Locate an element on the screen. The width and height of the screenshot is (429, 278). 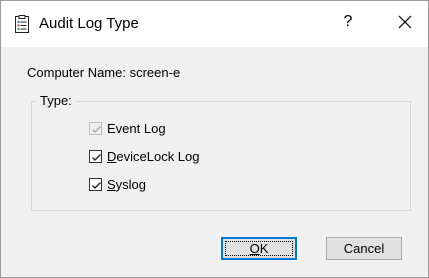
event-log-checkbox: Event Log is located at coordinates (127, 128).